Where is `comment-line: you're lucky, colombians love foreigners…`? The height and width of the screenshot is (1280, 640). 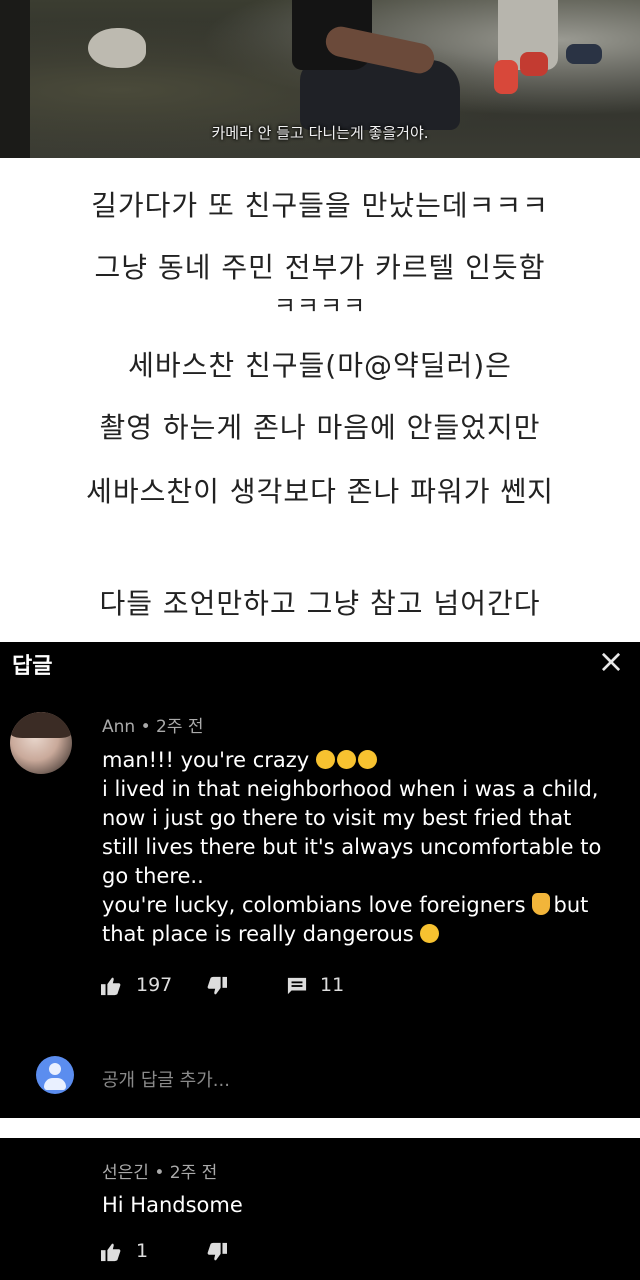
comment-line: you're lucky, colombians love foreigners… is located at coordinates (362, 905).